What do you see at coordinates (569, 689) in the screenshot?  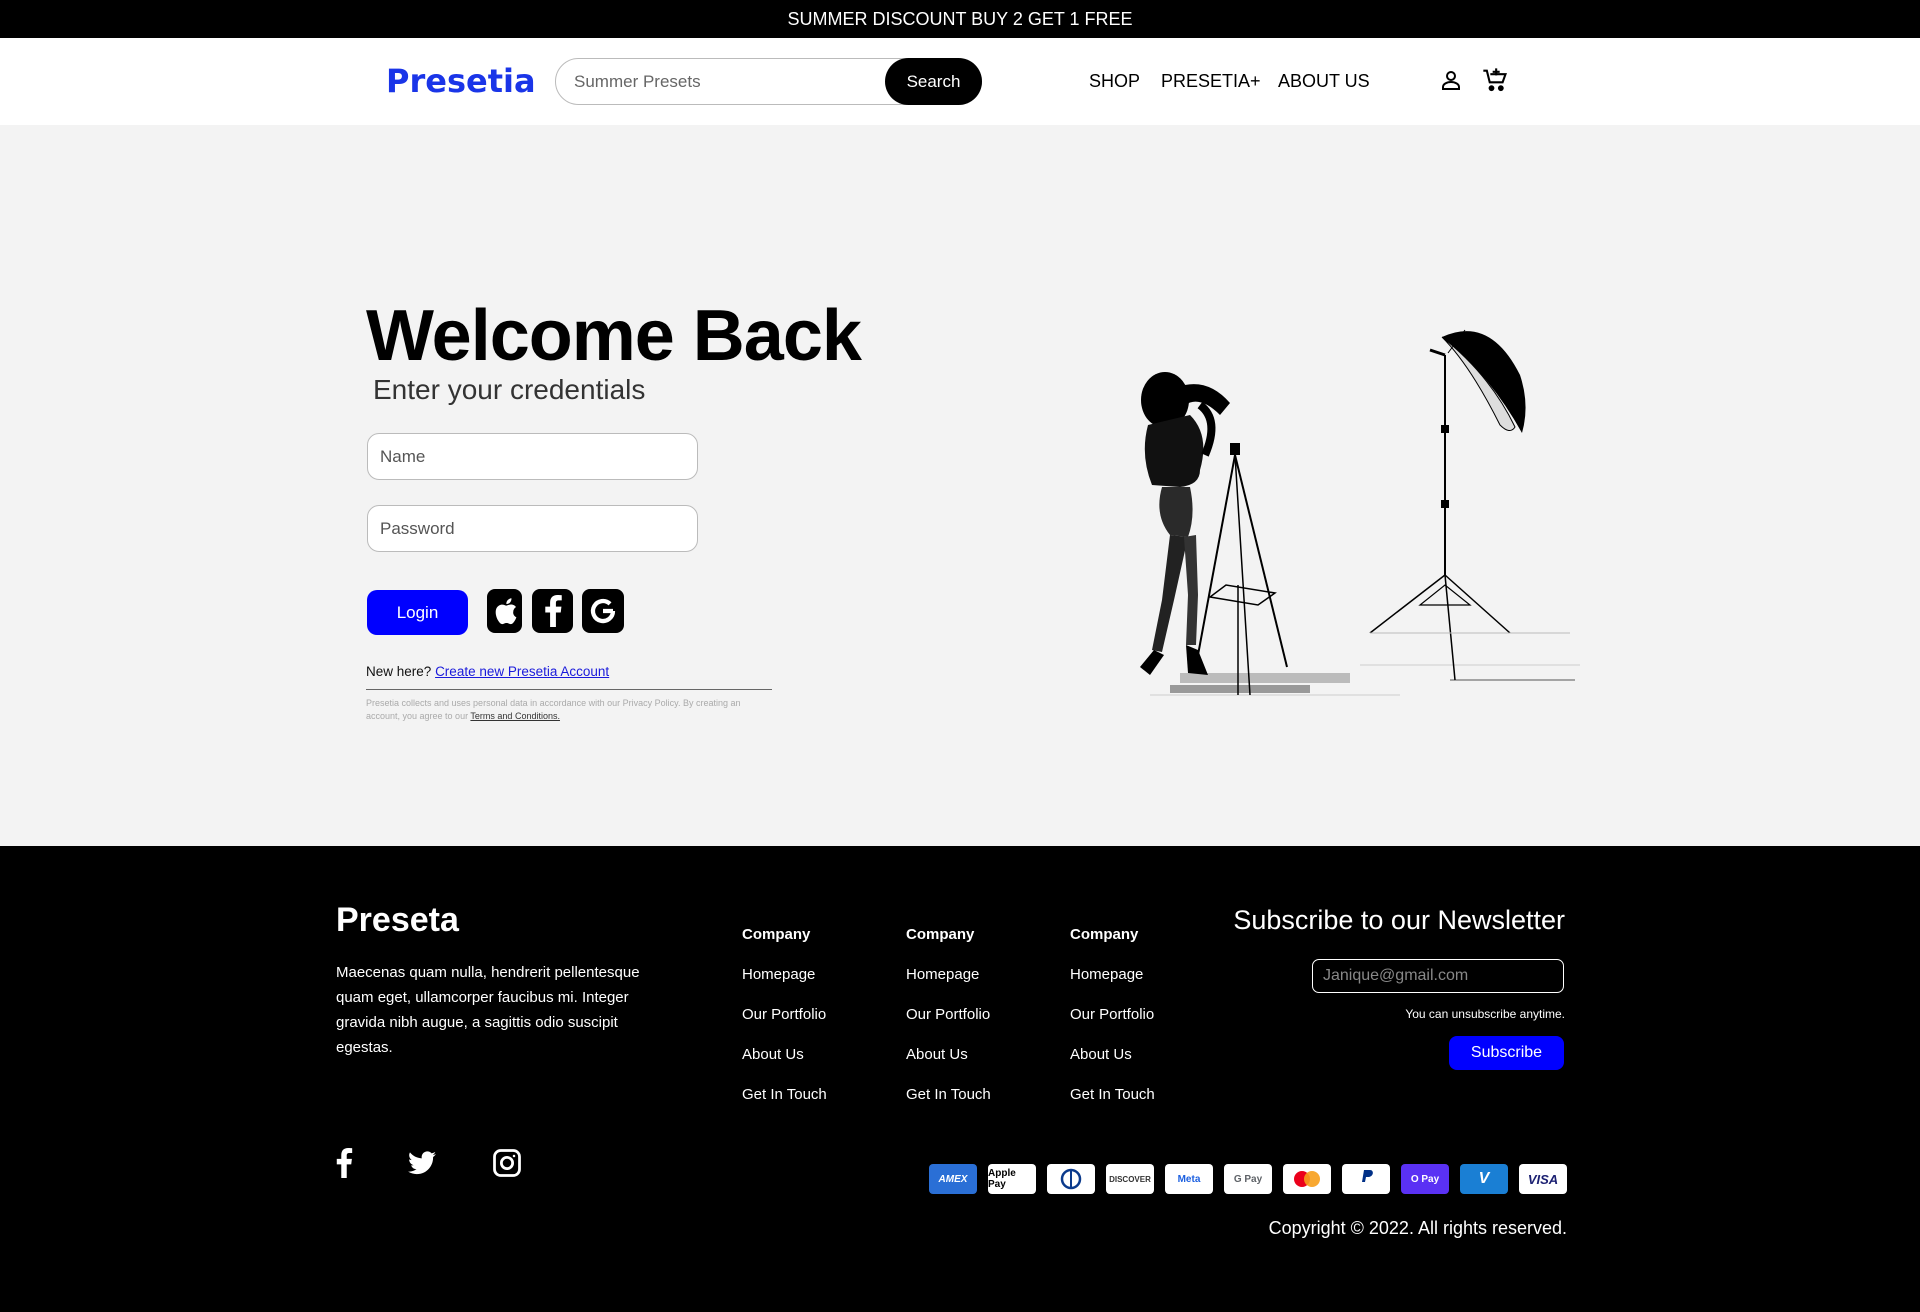 I see `divider` at bounding box center [569, 689].